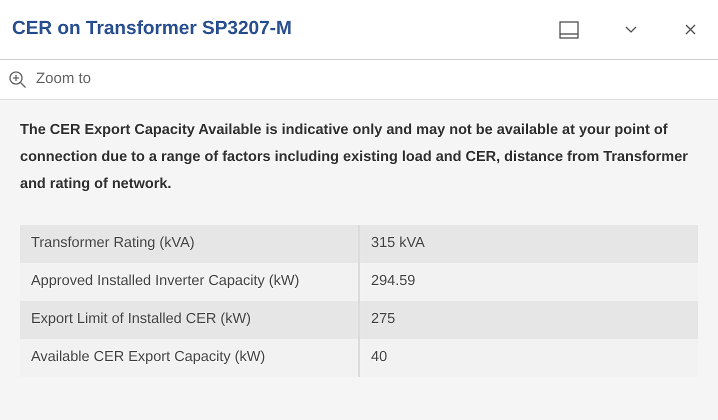 This screenshot has height=420, width=718. What do you see at coordinates (383, 320) in the screenshot?
I see `table-cell-text: 275` at bounding box center [383, 320].